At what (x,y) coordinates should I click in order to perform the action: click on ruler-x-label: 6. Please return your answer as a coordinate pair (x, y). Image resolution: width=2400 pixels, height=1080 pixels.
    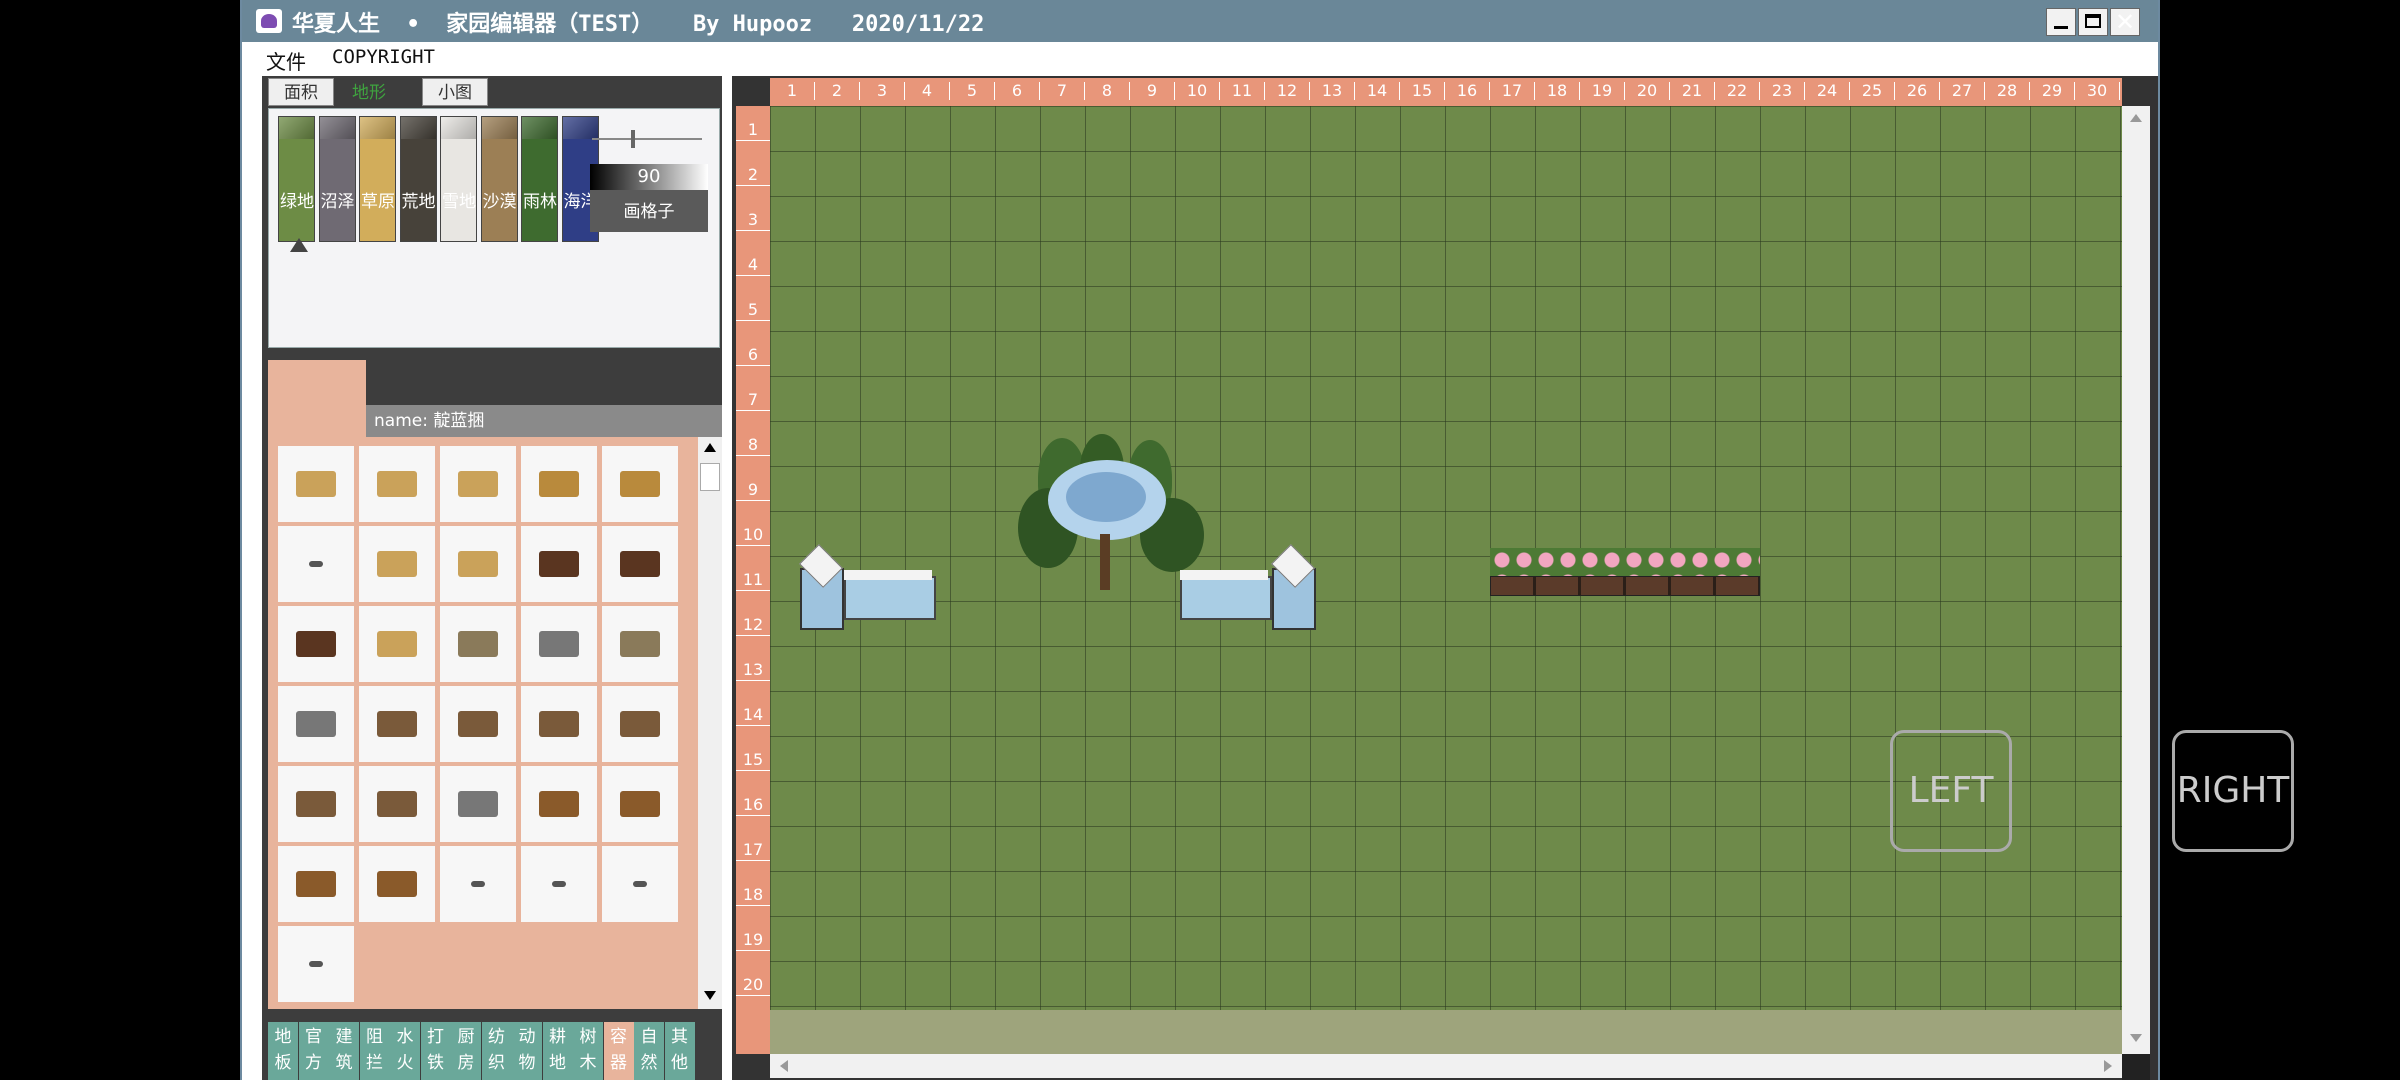
    Looking at the image, I should click on (1017, 91).